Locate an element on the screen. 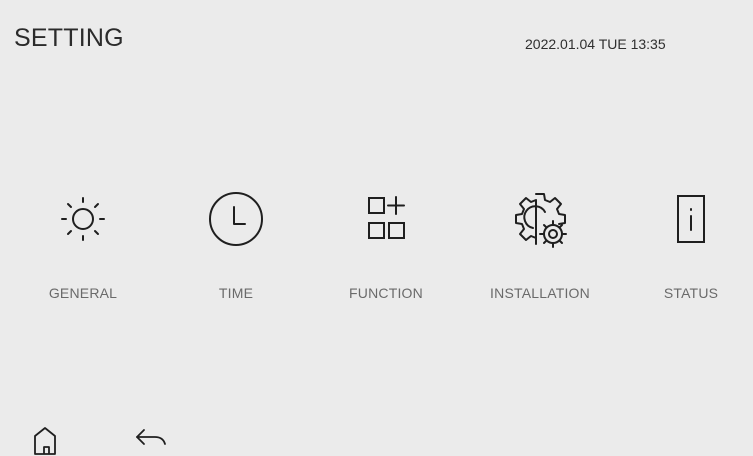 This screenshot has width=753, height=456. info-icon is located at coordinates (691, 219).